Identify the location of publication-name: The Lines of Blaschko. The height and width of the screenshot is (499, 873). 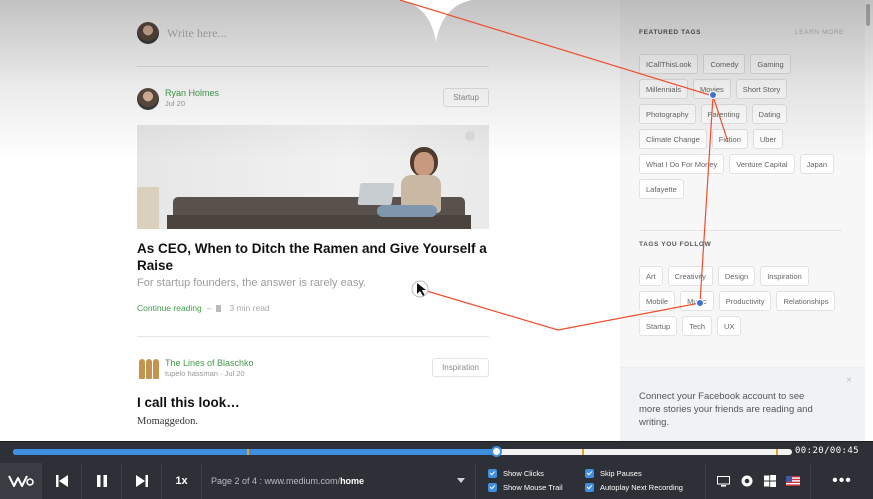
(209, 363).